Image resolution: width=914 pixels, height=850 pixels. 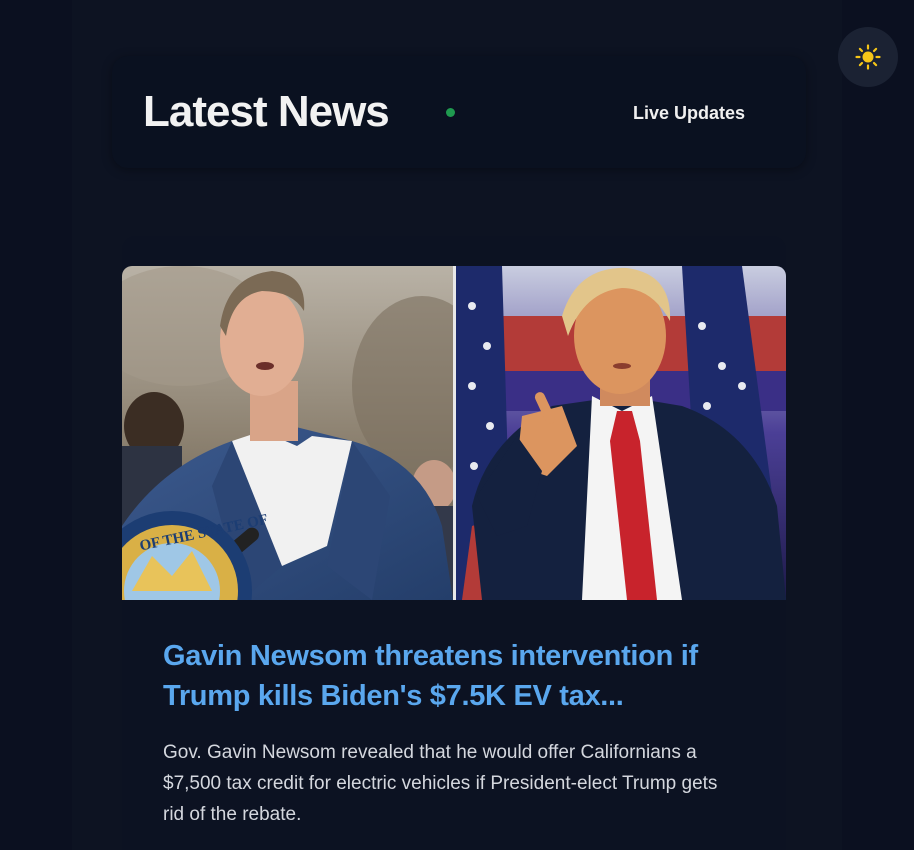 I want to click on live-indicator-dot, so click(x=450, y=112).